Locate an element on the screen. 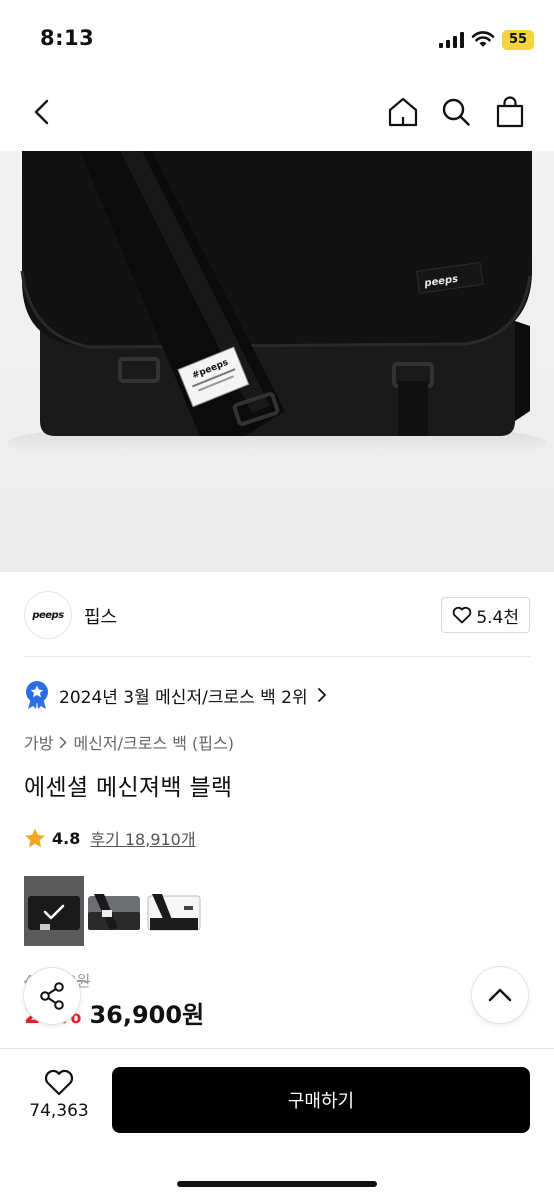 This screenshot has width=554, height=1200. search-button is located at coordinates (456, 112).